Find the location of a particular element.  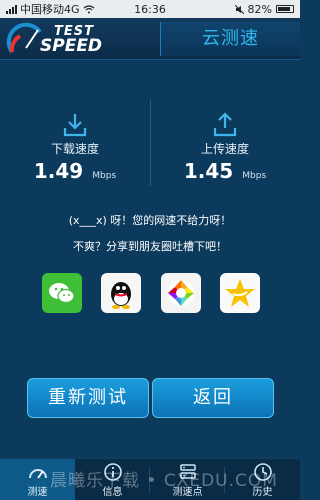

status-bar: 中国移动4G 16:36 82% is located at coordinates (150, 9).